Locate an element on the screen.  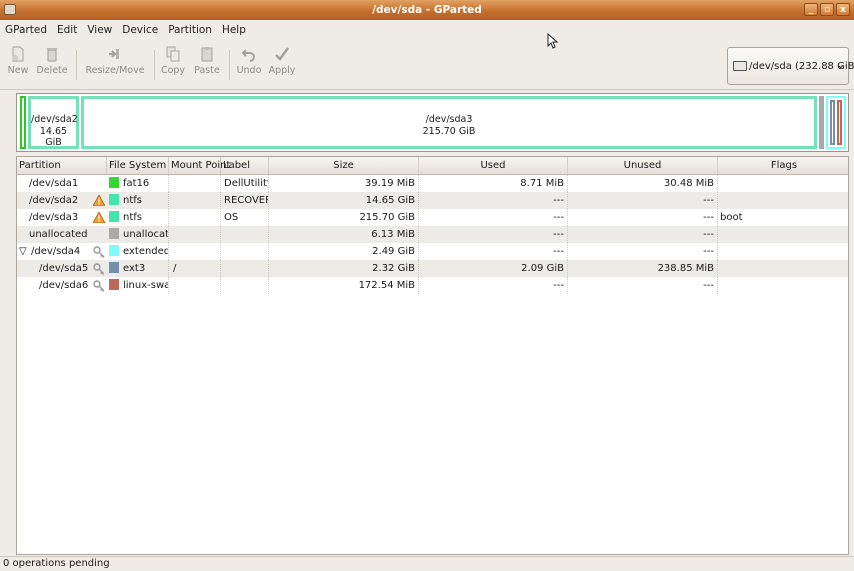
used-cell: 8.71 MiB is located at coordinates (493, 183).